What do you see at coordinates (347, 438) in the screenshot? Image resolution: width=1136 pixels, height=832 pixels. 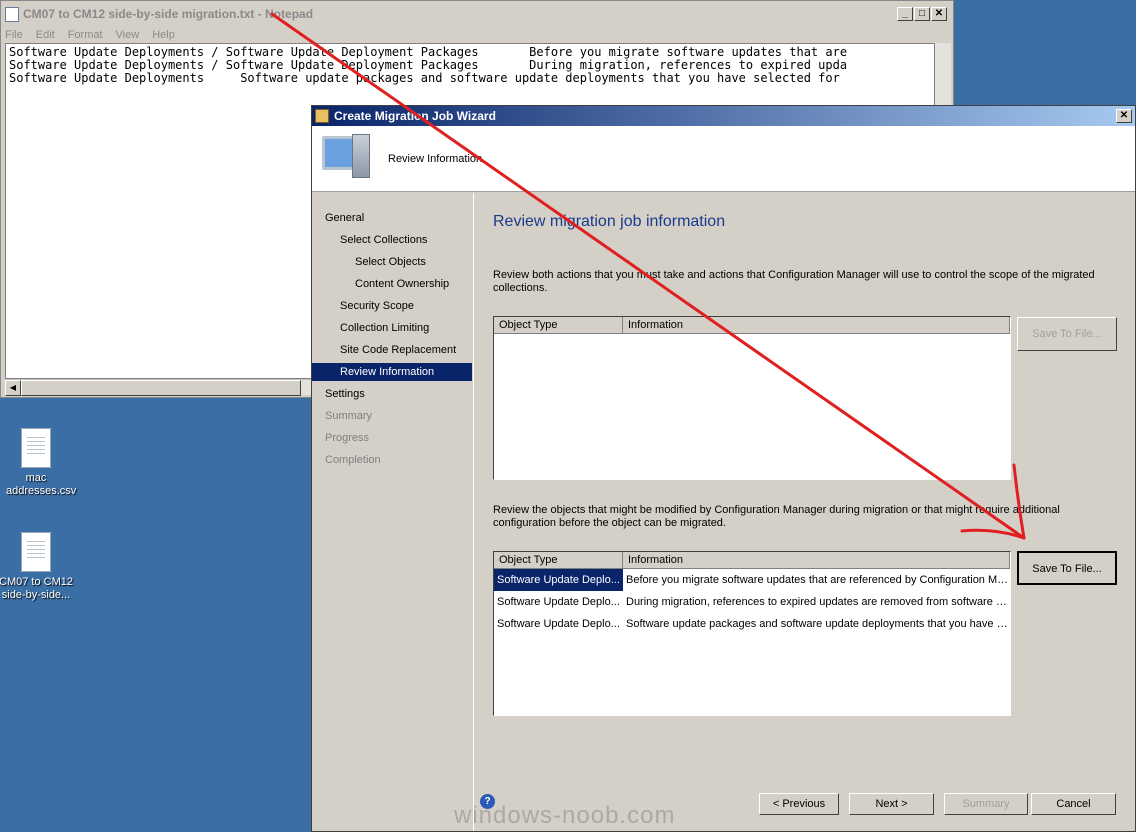 I see `nav-progress: Progress` at bounding box center [347, 438].